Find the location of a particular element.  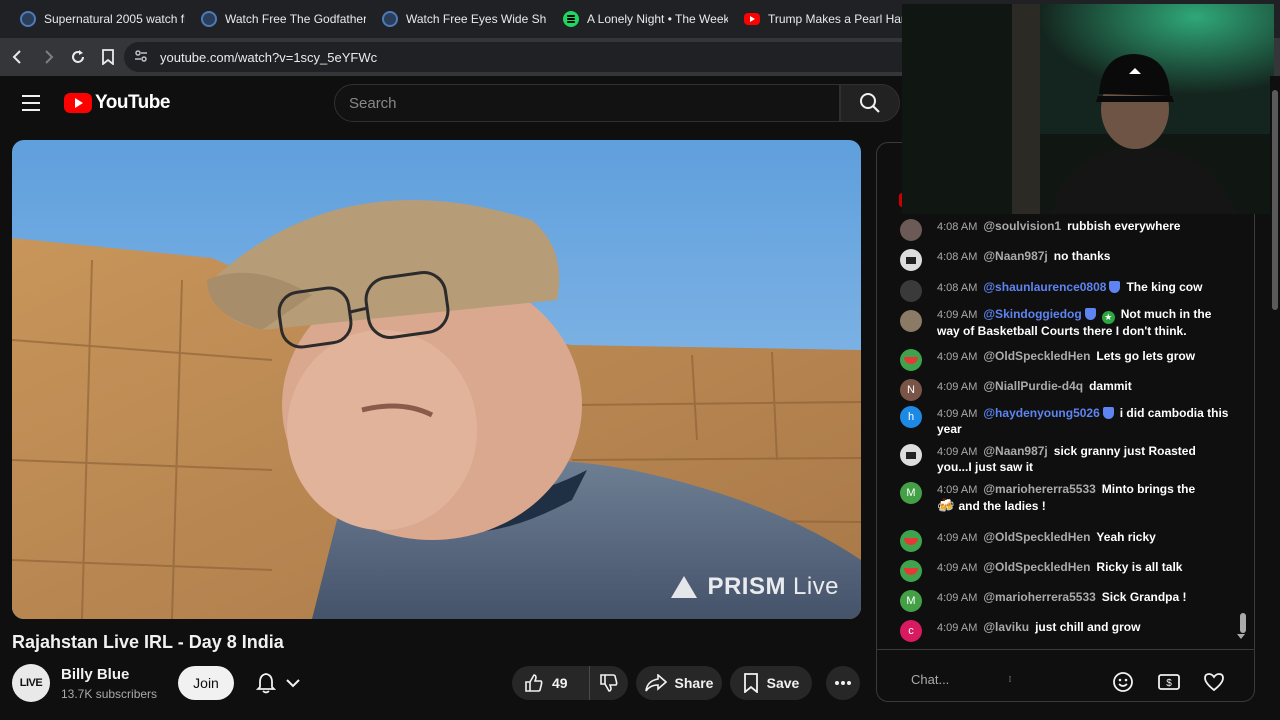

user-avatar: c is located at coordinates (911, 631).